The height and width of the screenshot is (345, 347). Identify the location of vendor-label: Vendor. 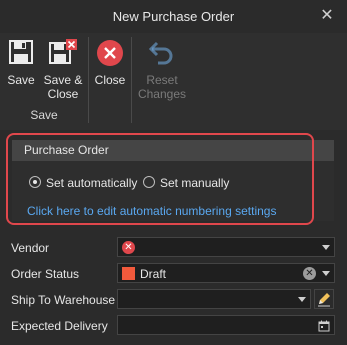
(30, 248).